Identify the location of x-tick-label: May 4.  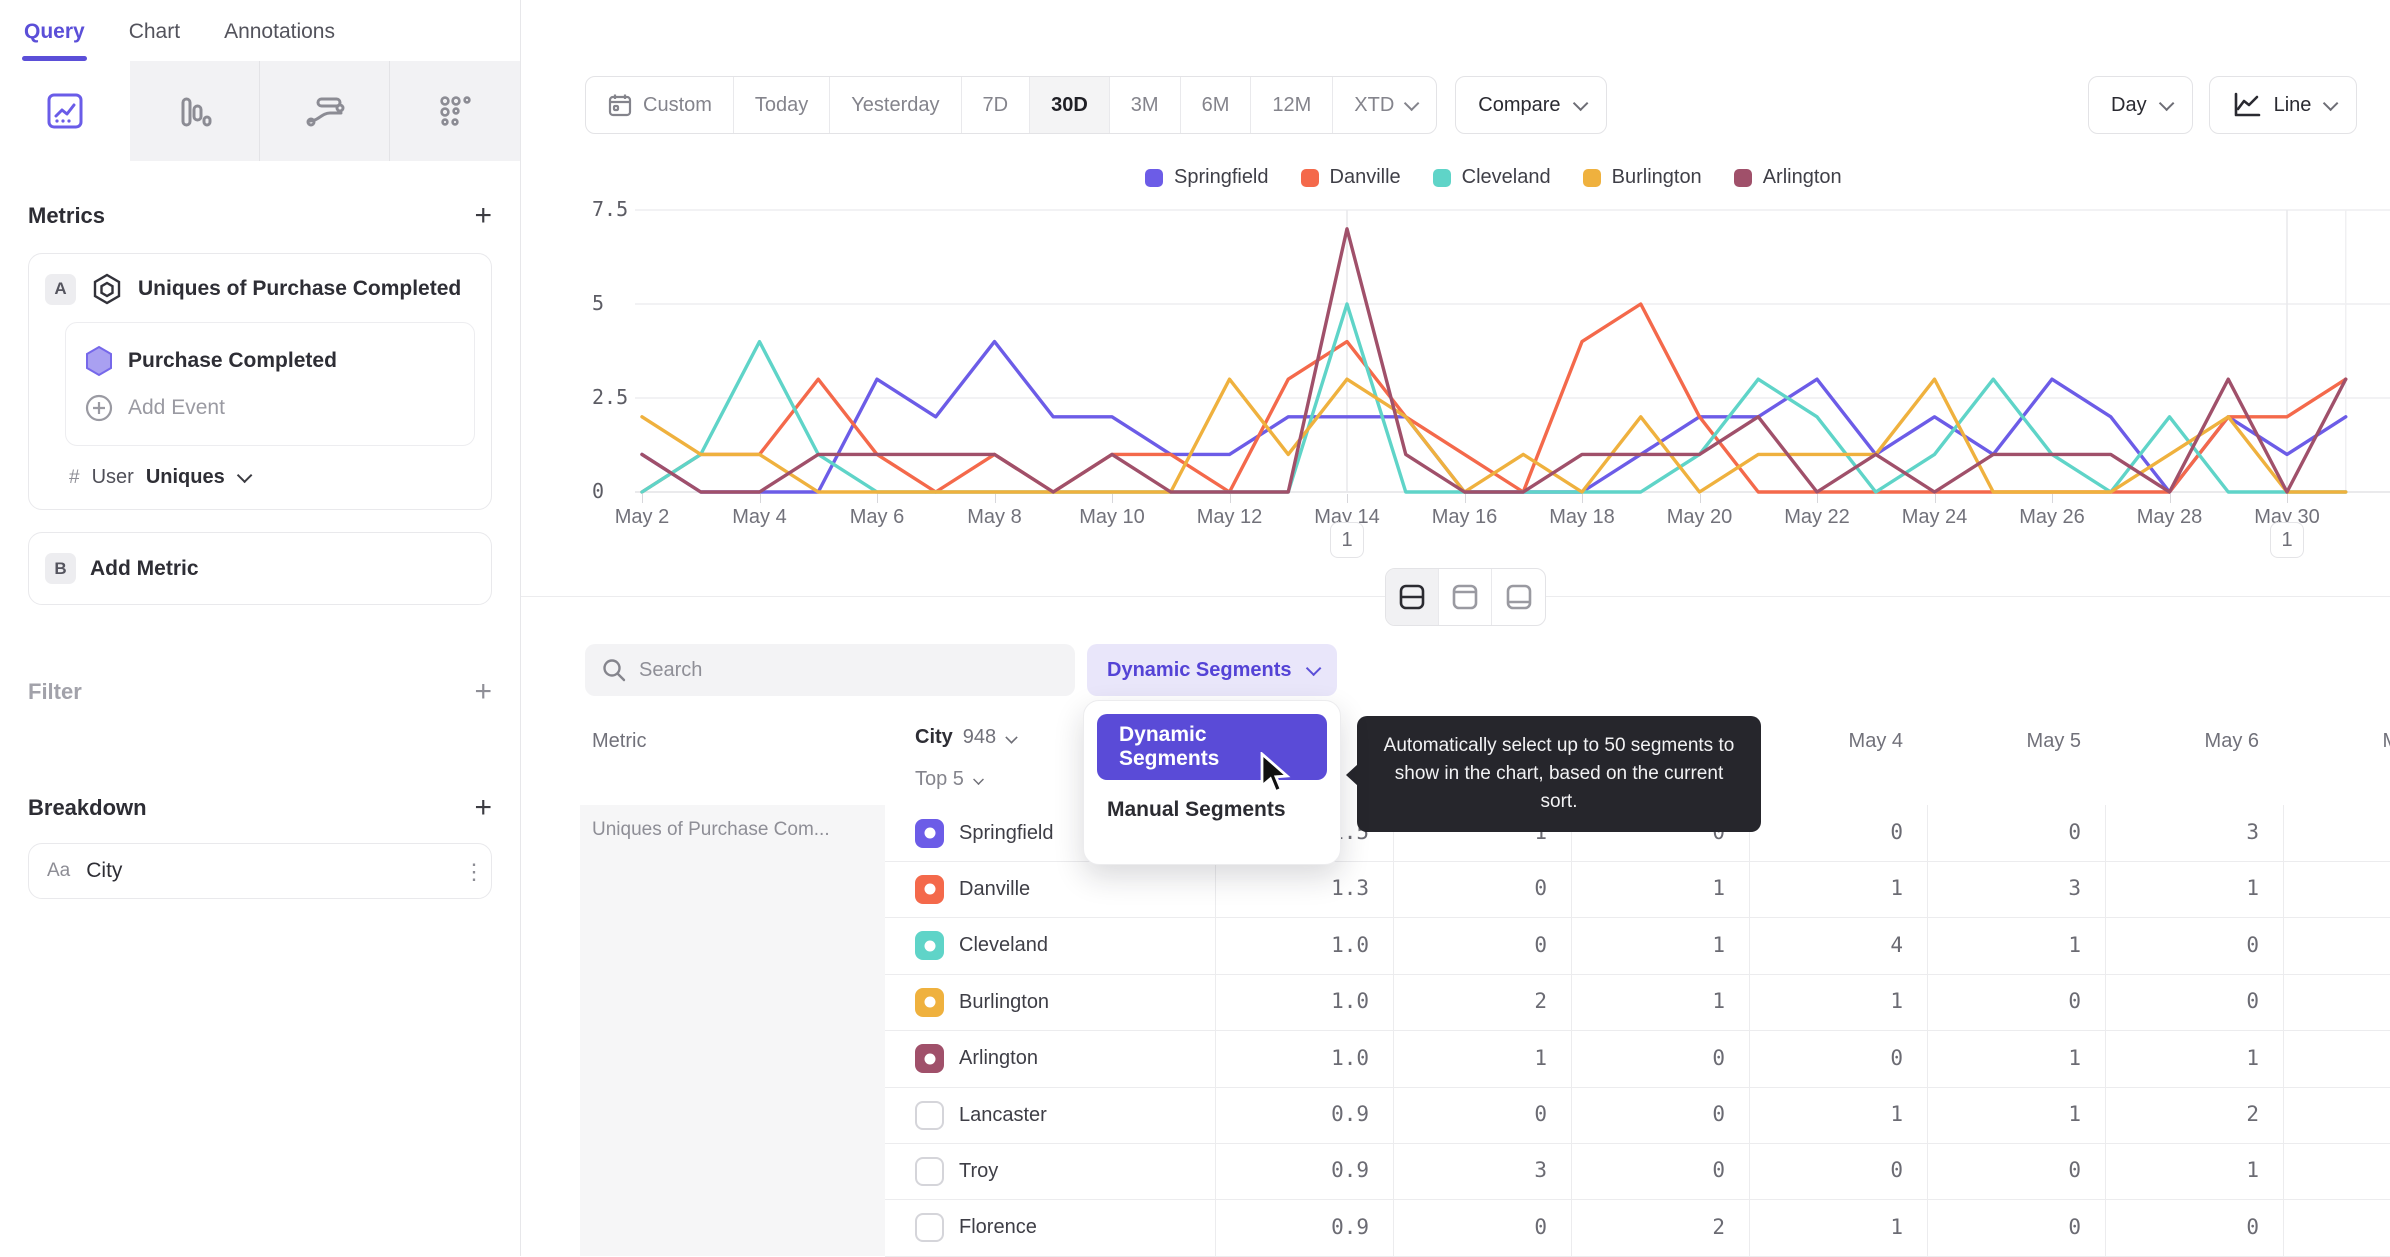
(759, 517).